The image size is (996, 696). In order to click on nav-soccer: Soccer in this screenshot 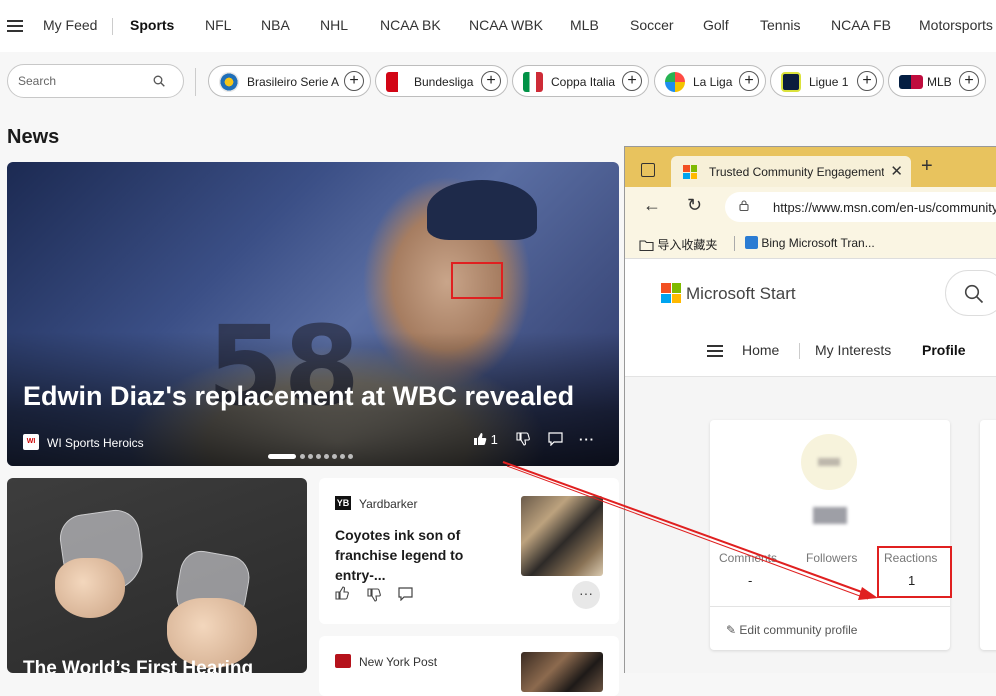, I will do `click(652, 25)`.